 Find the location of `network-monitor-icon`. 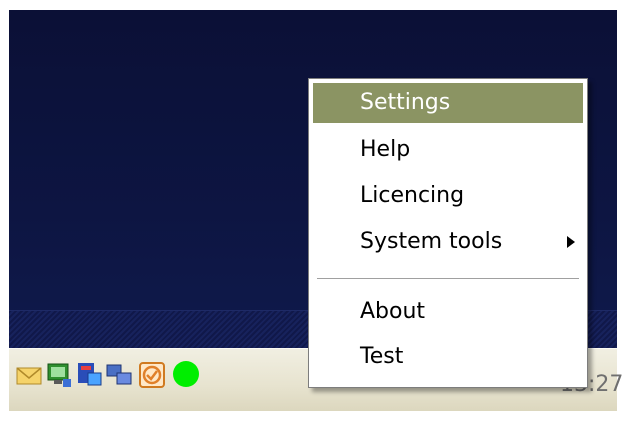

network-monitor-icon is located at coordinates (59, 375).